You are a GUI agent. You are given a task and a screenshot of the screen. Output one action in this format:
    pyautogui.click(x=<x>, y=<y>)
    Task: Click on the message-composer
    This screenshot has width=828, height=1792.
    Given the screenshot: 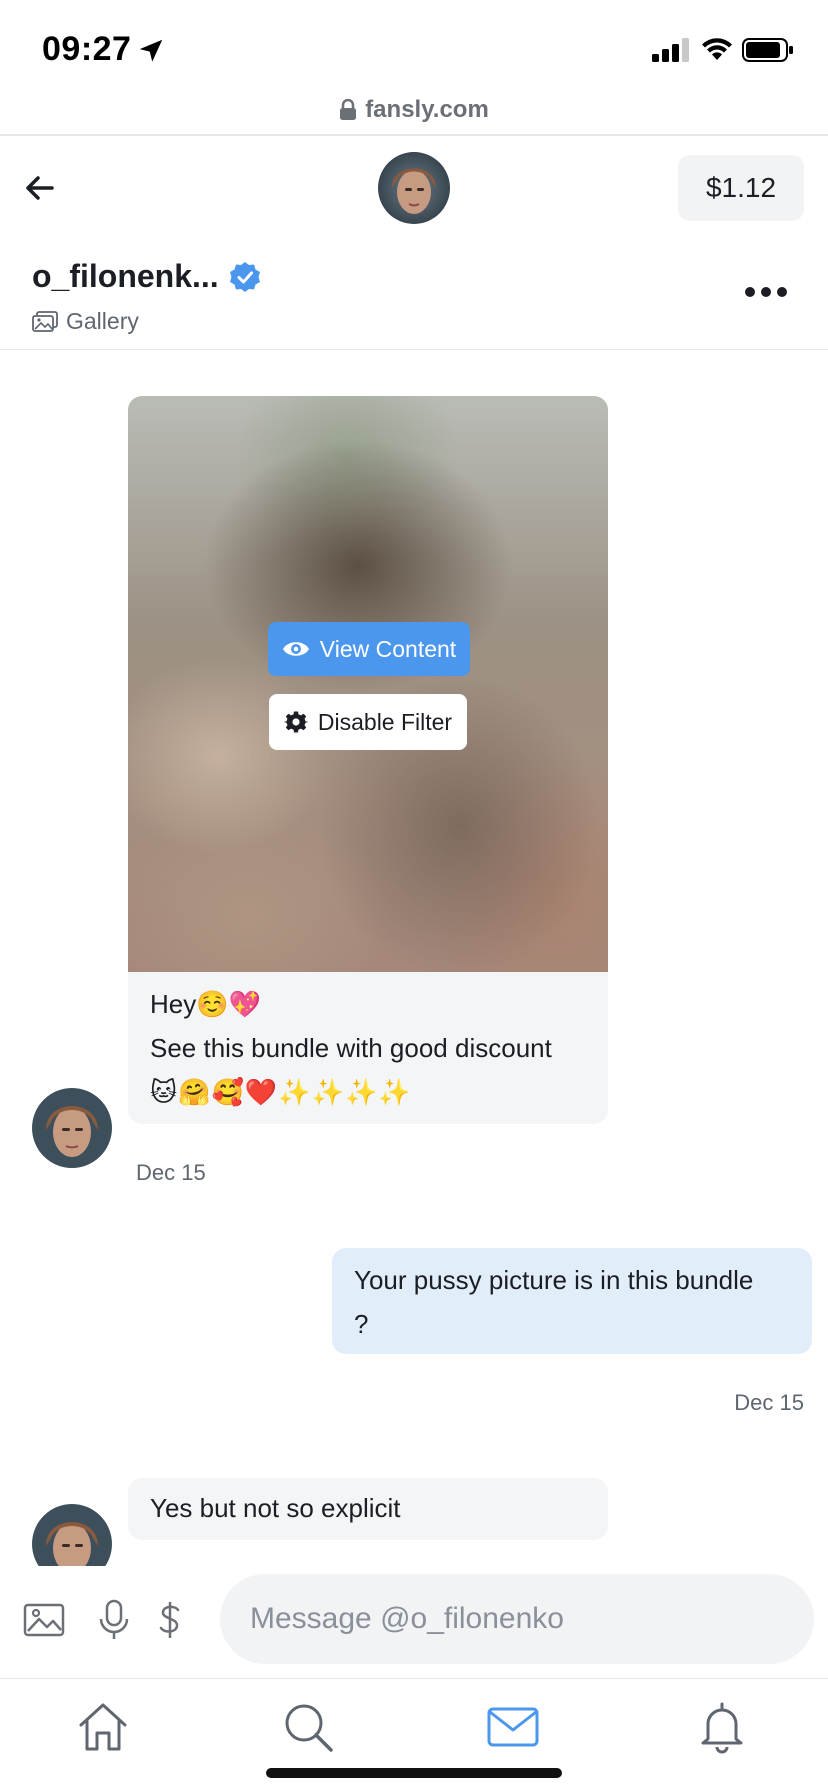 What is the action you would take?
    pyautogui.click(x=414, y=1622)
    